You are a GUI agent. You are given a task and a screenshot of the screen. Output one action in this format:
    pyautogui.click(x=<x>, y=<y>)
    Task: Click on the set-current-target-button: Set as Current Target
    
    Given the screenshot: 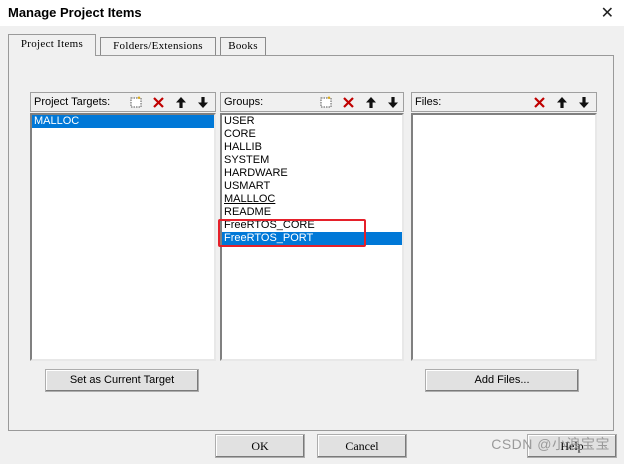 What is the action you would take?
    pyautogui.click(x=122, y=380)
    